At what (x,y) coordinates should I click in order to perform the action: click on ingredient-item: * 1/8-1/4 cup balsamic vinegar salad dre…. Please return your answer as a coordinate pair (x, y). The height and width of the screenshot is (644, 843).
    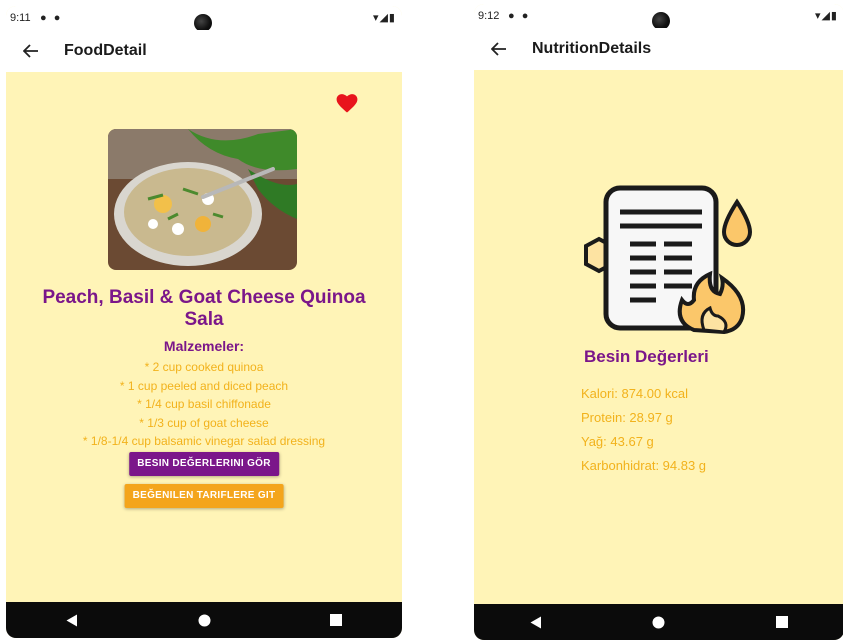
    Looking at the image, I should click on (204, 441).